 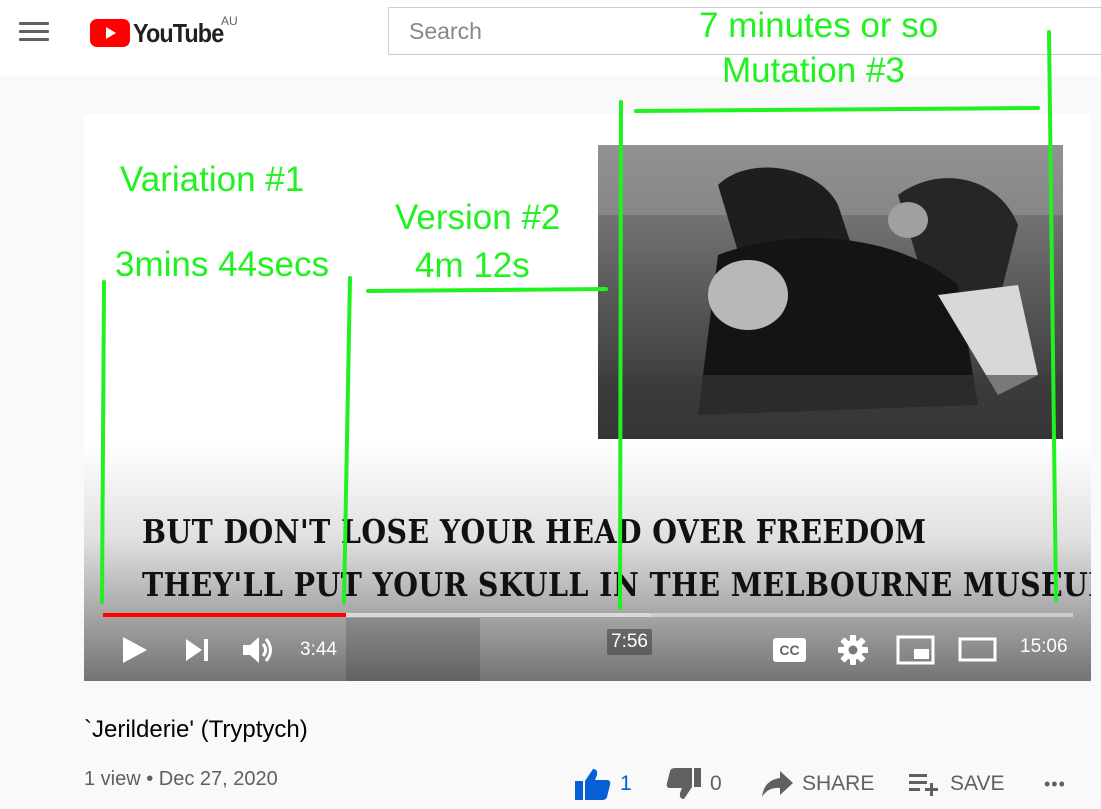 What do you see at coordinates (472, 265) in the screenshot?
I see `annotation-version-2-time: 4m 12s` at bounding box center [472, 265].